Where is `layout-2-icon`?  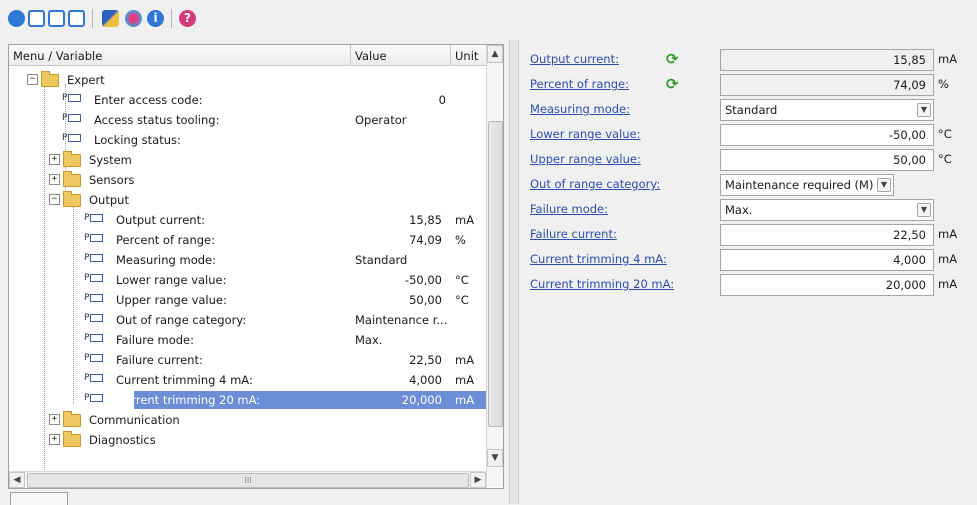
layout-2-icon is located at coordinates (56, 18).